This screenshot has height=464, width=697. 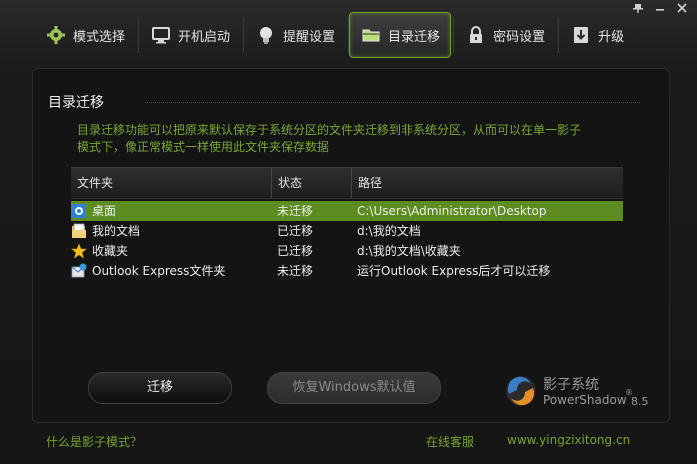 I want to click on column-header-status: 状态, so click(x=311, y=183).